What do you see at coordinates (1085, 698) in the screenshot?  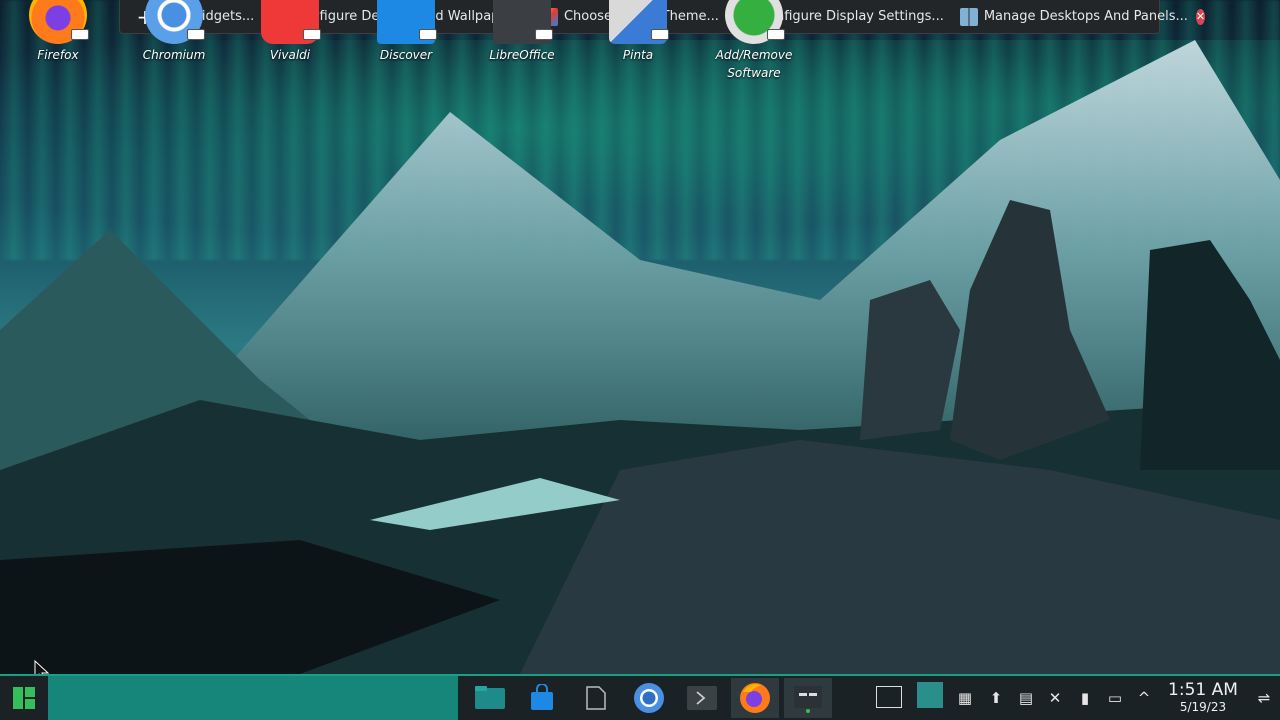 I see `usb-device-icon: ▮` at bounding box center [1085, 698].